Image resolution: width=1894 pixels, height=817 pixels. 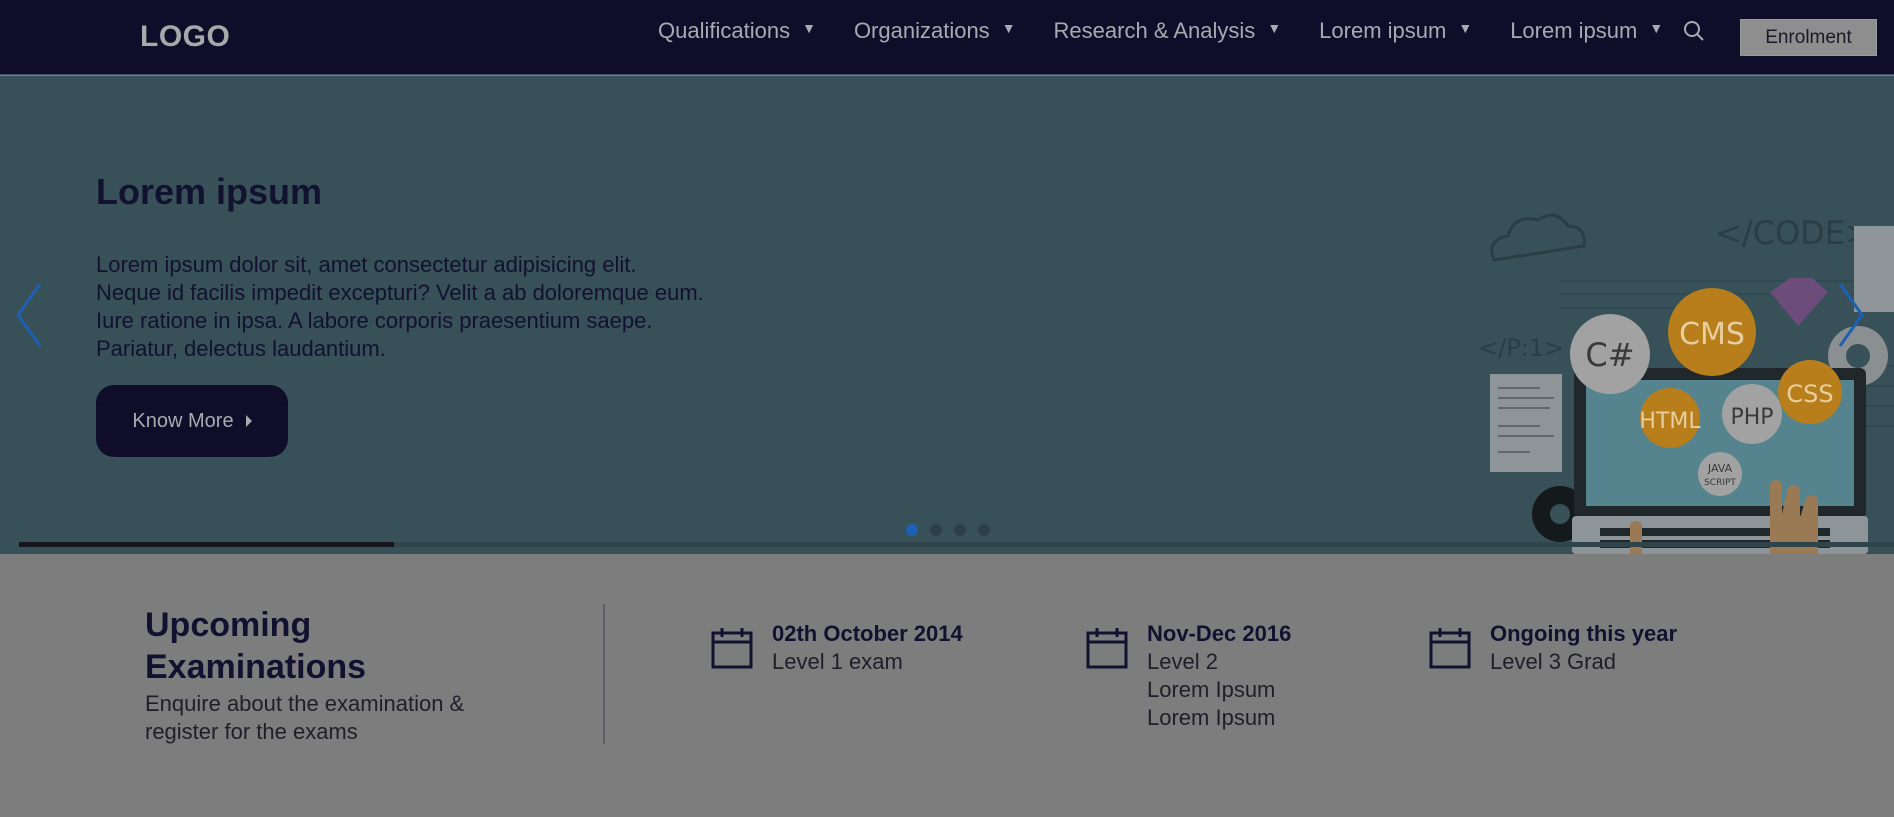 What do you see at coordinates (1720, 483) in the screenshot?
I see `svg-text: SCRIPT` at bounding box center [1720, 483].